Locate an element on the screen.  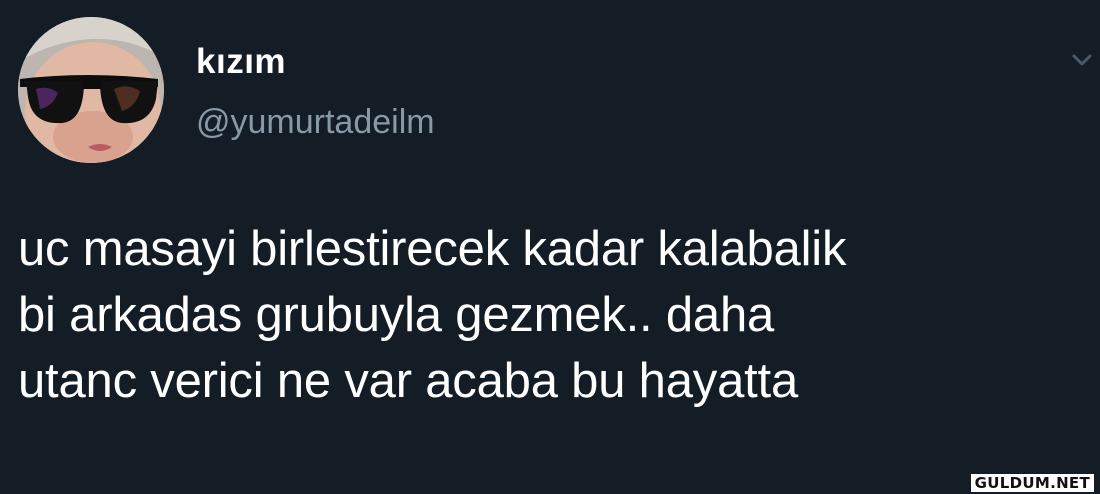
watermark: GULDUM.NET is located at coordinates (1032, 483).